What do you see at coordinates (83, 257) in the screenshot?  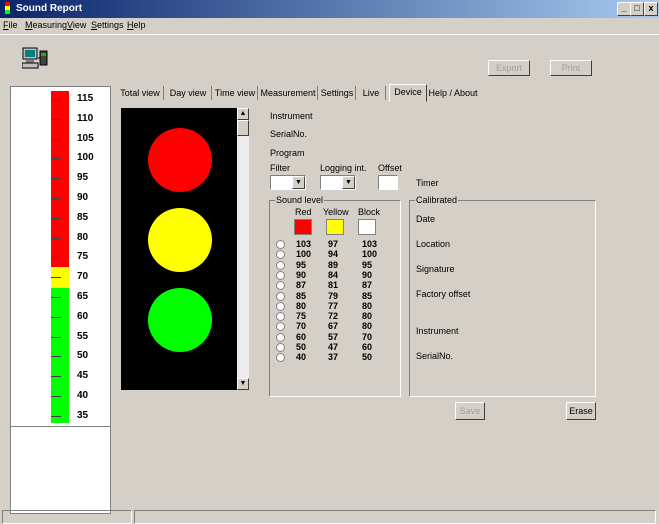 I see `scale-label: 75` at bounding box center [83, 257].